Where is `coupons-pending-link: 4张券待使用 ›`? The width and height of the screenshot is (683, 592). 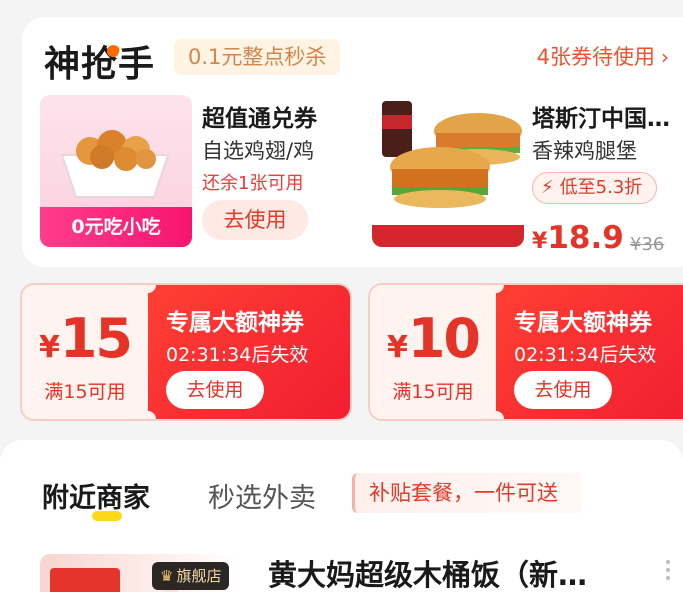 coupons-pending-link: 4张券待使用 › is located at coordinates (603, 57).